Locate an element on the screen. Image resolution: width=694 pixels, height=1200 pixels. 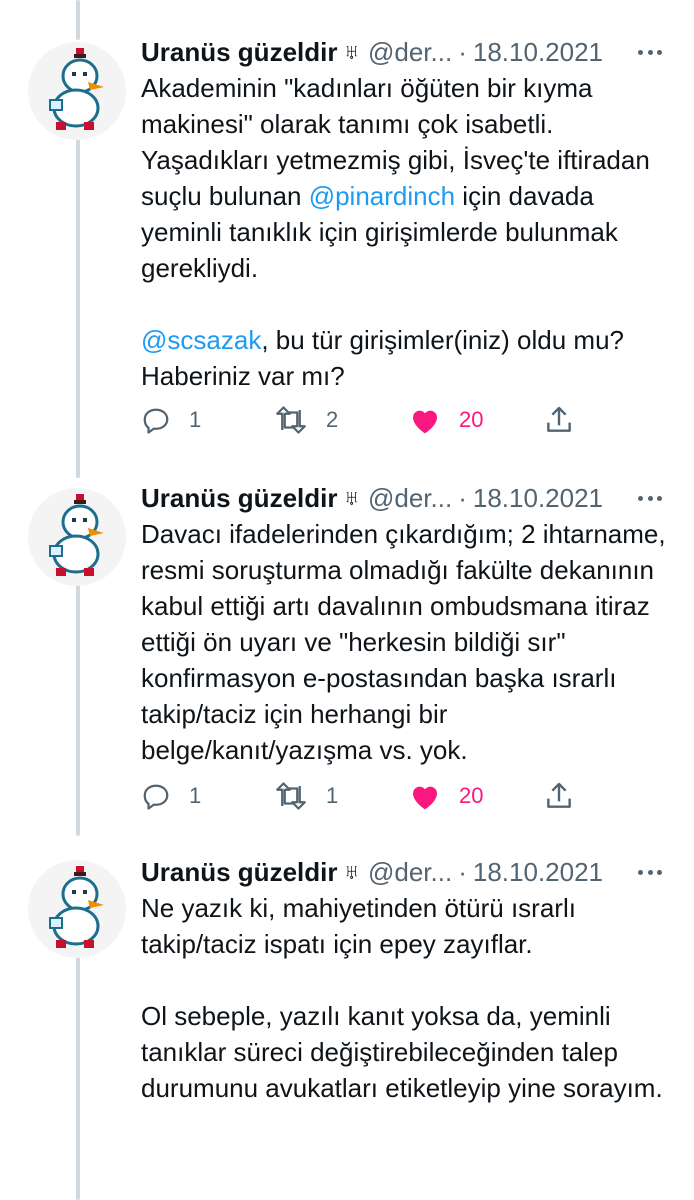
retweet-count: 2 is located at coordinates (332, 419).